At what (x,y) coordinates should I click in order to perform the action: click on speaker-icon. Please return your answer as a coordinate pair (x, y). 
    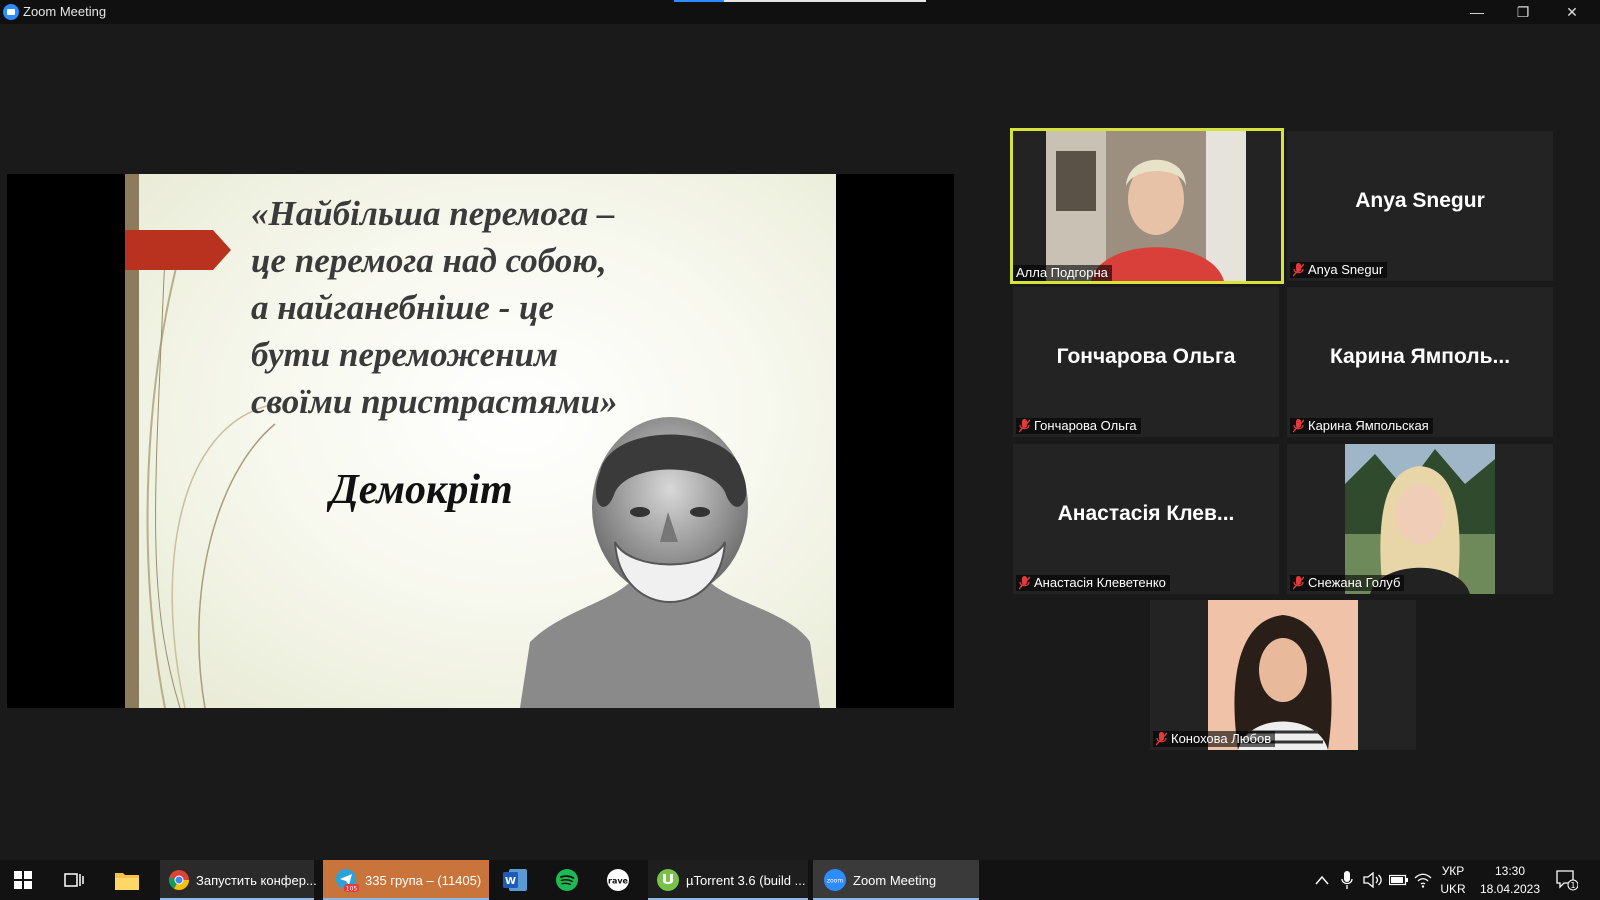
    Looking at the image, I should click on (1372, 880).